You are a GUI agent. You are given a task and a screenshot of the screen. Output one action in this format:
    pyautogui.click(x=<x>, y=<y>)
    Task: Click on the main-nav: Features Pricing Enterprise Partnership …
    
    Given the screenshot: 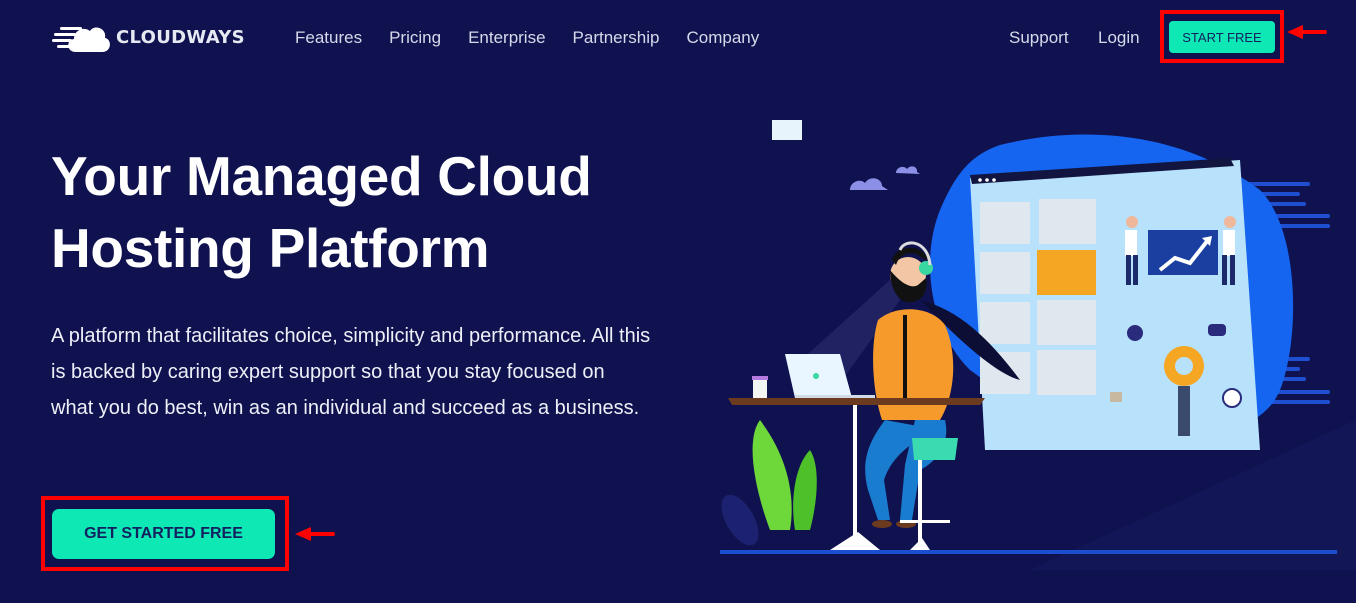 What is the action you would take?
    pyautogui.click(x=540, y=38)
    